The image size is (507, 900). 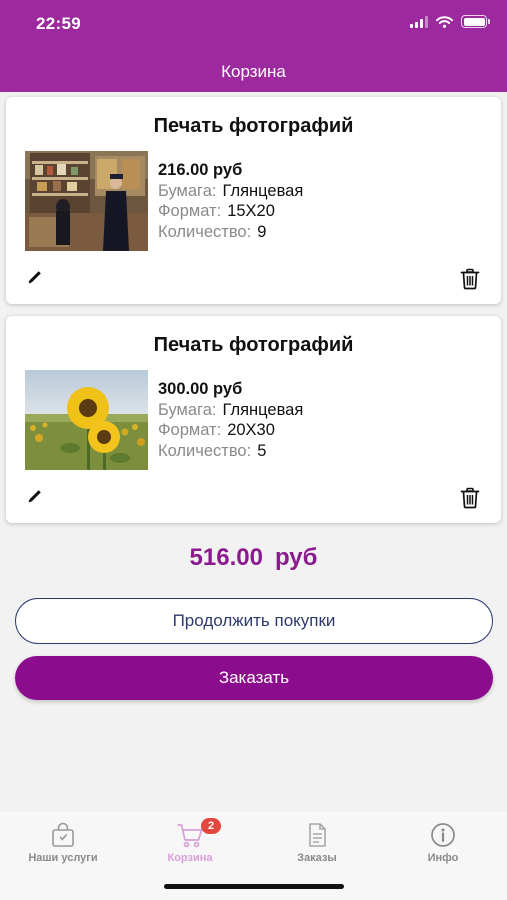 I want to click on battery-icon, so click(x=475, y=21).